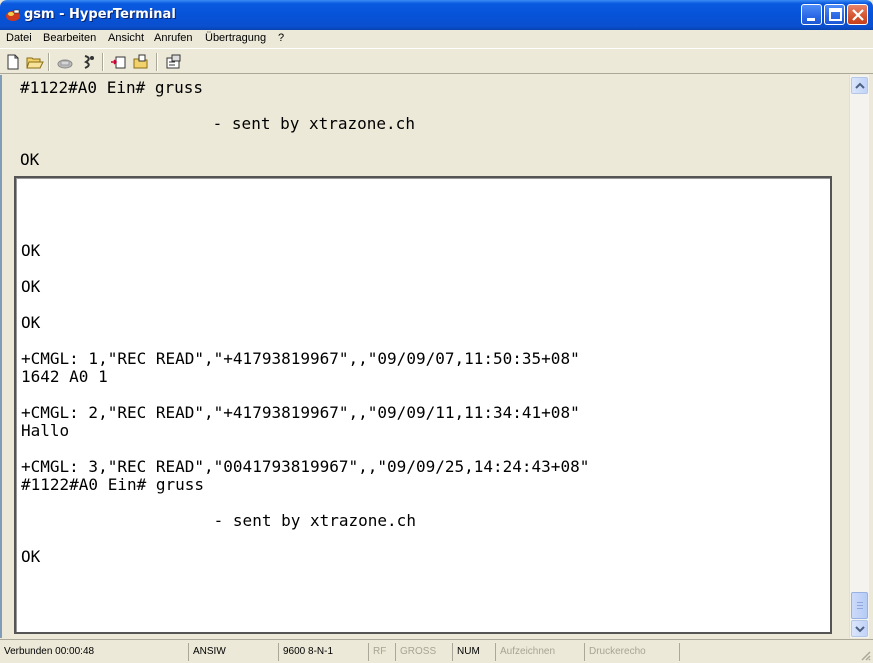 The height and width of the screenshot is (663, 873). I want to click on toolbar, so click(436, 61).